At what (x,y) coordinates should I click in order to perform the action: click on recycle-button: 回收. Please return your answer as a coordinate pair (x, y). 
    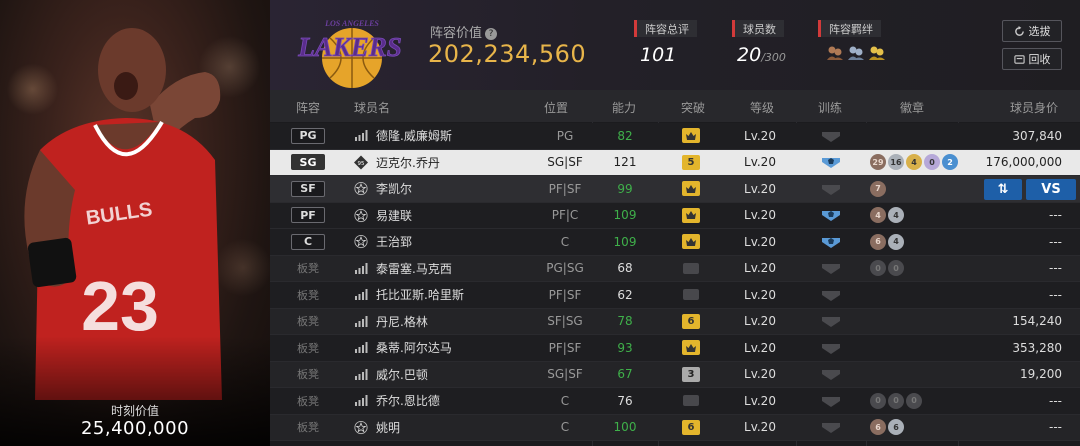
    Looking at the image, I should click on (1032, 59).